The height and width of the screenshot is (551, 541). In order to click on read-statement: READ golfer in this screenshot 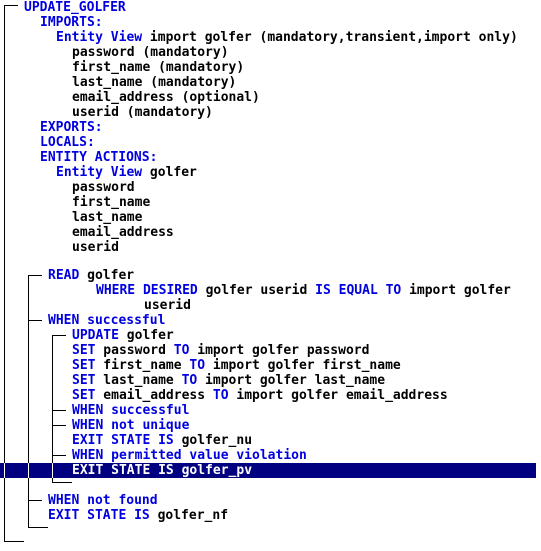, I will do `click(91, 275)`.